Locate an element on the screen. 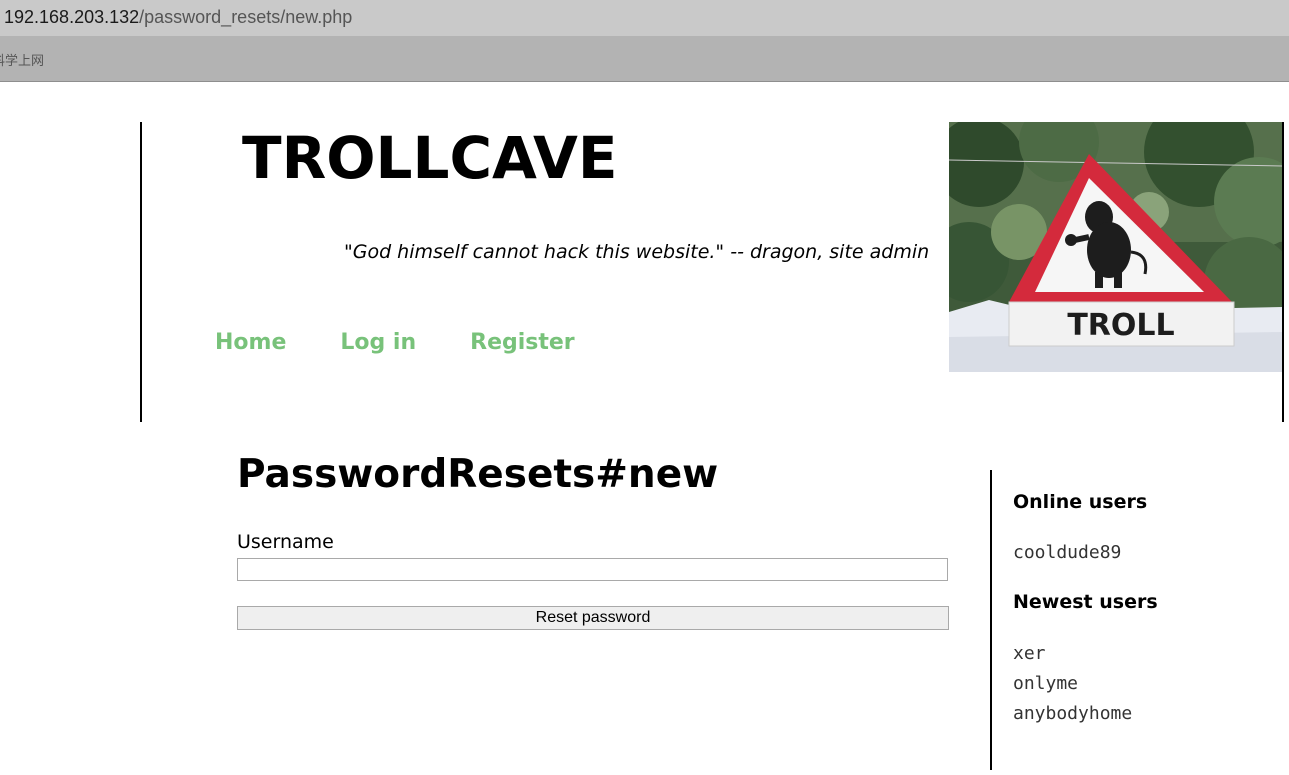 The height and width of the screenshot is (775, 1289). newest-user-item: anybodyhome is located at coordinates (1072, 713).